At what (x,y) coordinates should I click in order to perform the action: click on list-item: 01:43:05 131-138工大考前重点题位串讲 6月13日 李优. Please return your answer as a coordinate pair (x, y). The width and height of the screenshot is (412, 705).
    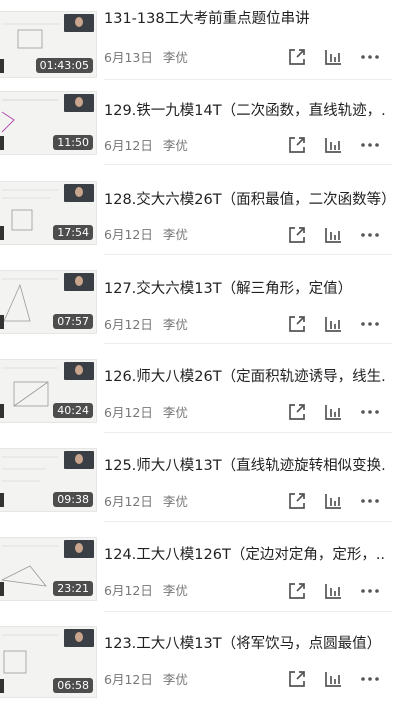
    Looking at the image, I should click on (206, 43).